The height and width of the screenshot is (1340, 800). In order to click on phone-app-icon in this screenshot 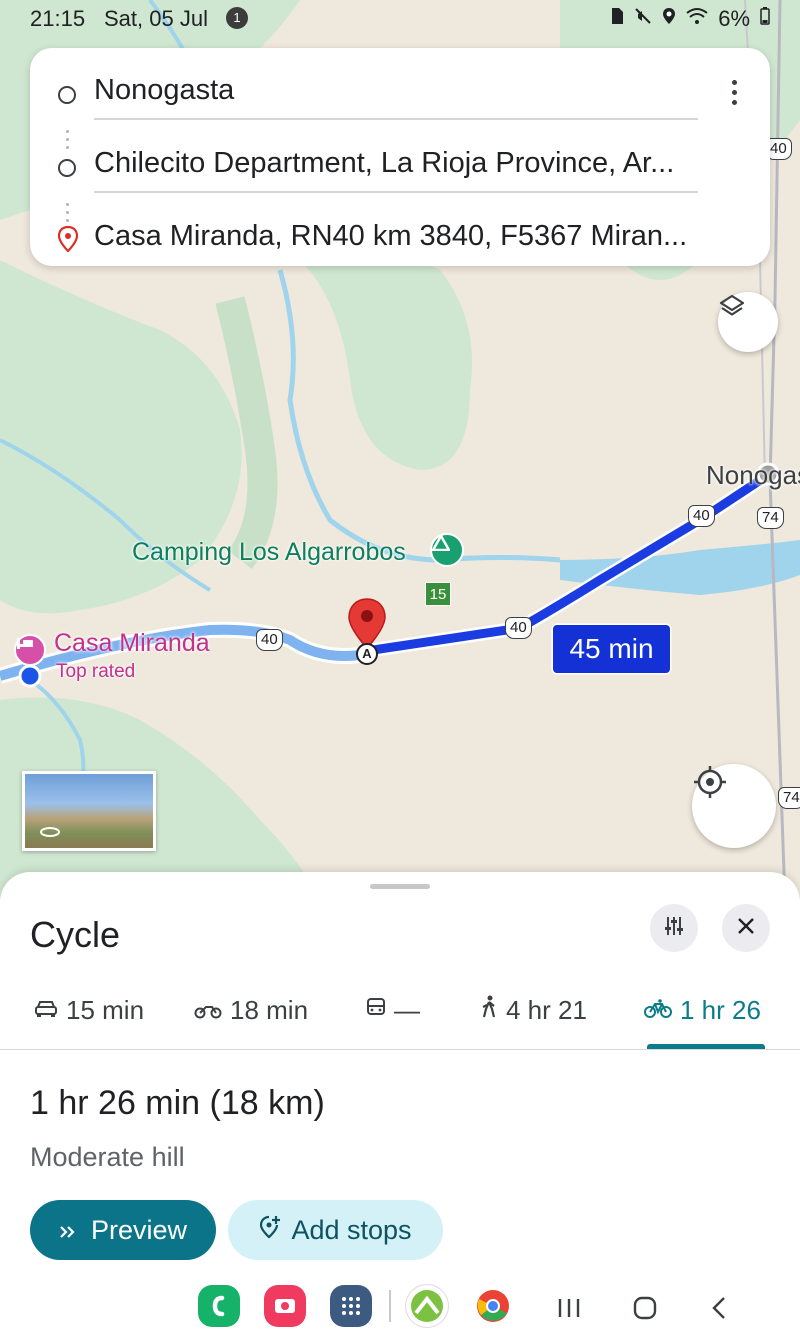, I will do `click(219, 1306)`.